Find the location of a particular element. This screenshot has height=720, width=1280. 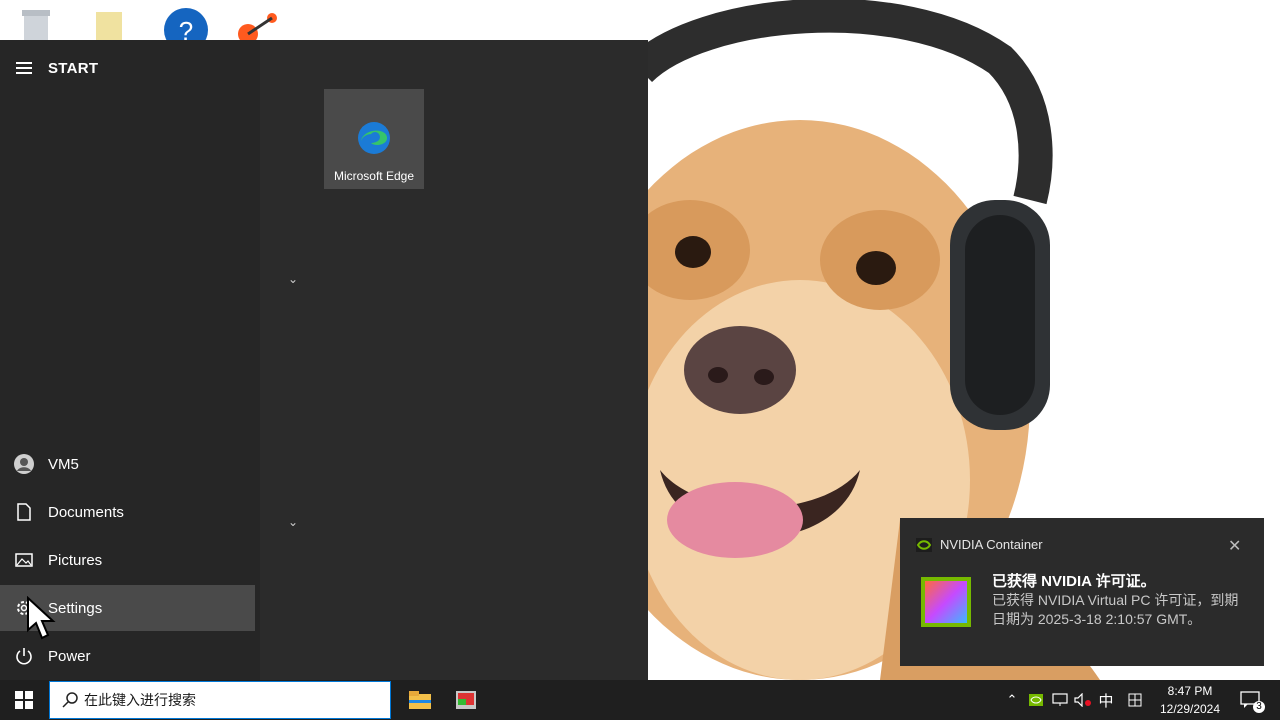

show-hidden-icons-chevron-up-icon: ⌃ is located at coordinates (1012, 700).